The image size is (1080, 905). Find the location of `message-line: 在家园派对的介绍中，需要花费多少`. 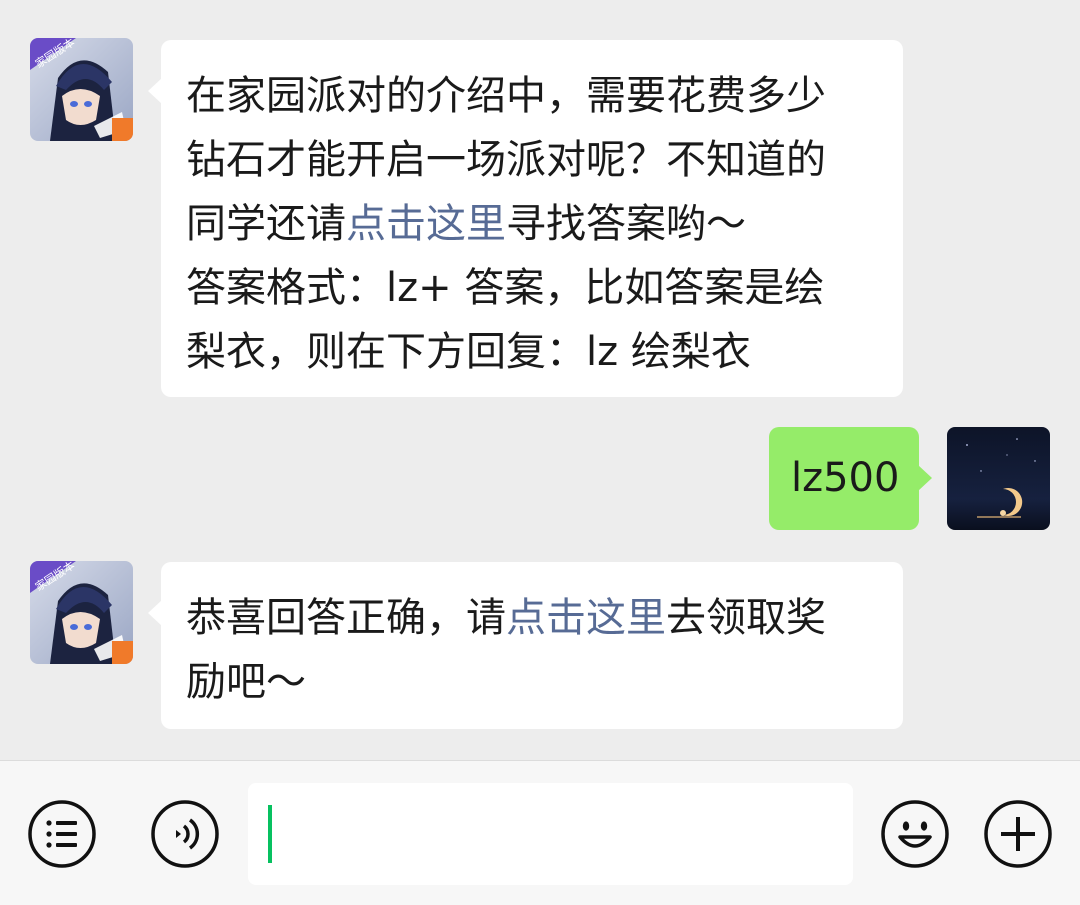

message-line: 在家园派对的介绍中，需要花费多少 is located at coordinates (506, 96).